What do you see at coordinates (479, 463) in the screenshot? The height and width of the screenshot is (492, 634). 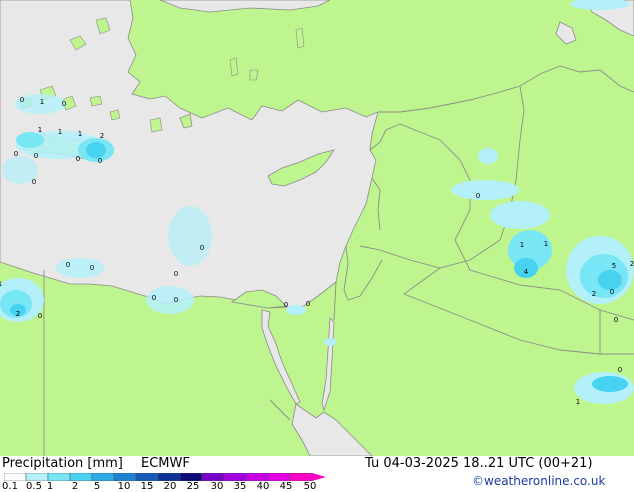 I see `forecast-datetime: Tu 04-03-2025 18..21 UTC (00+21)` at bounding box center [479, 463].